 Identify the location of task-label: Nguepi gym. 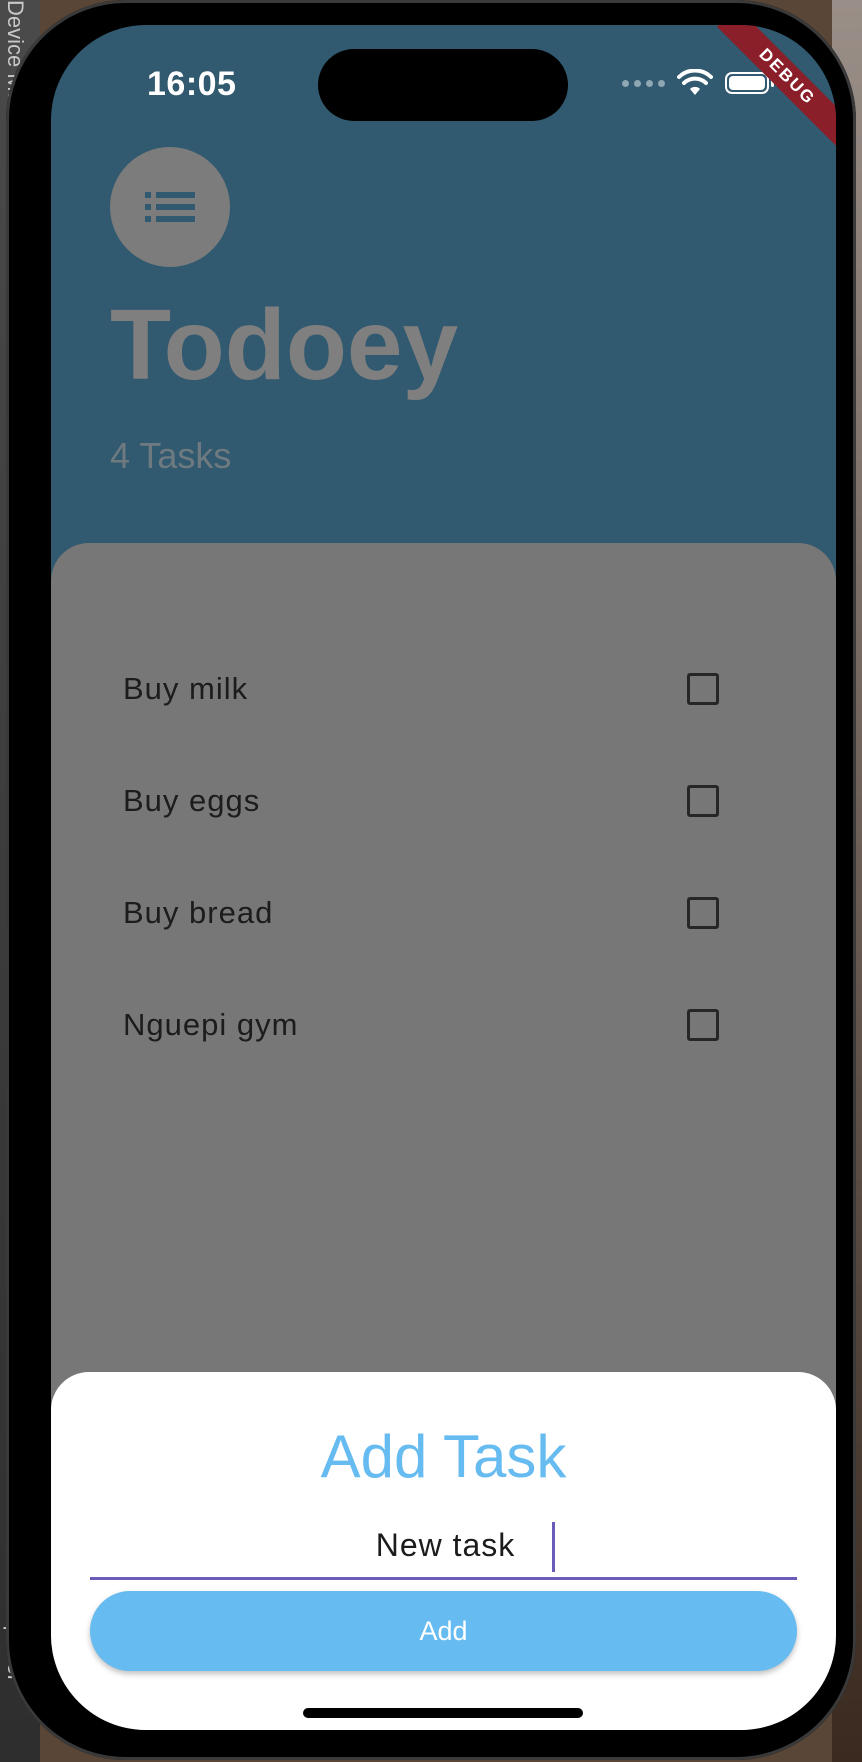
(211, 1024).